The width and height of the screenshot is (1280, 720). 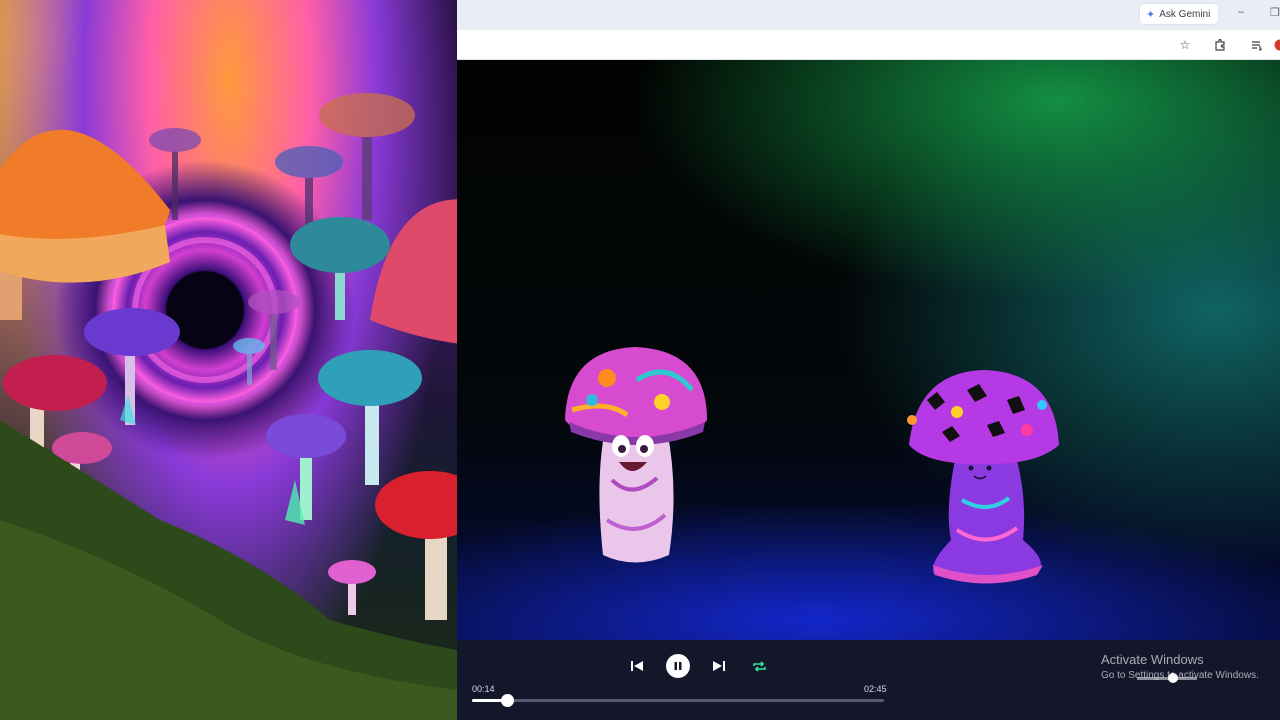 What do you see at coordinates (983, 477) in the screenshot?
I see `spotted-mushroom-character` at bounding box center [983, 477].